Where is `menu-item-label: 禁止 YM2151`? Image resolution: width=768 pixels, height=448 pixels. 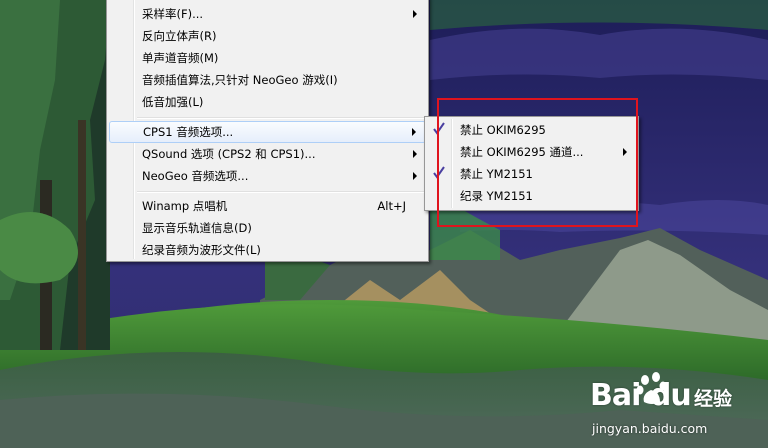 menu-item-label: 禁止 YM2151 is located at coordinates (496, 174).